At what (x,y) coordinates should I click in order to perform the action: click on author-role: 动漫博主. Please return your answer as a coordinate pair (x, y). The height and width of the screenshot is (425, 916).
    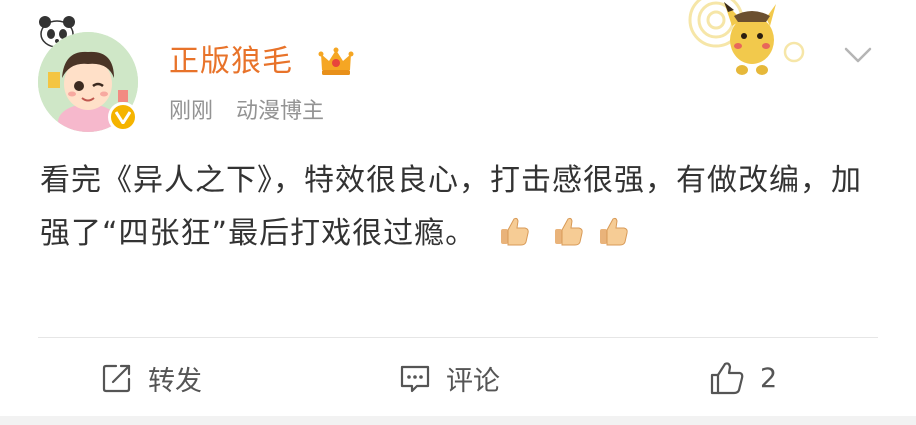
    Looking at the image, I should click on (280, 111).